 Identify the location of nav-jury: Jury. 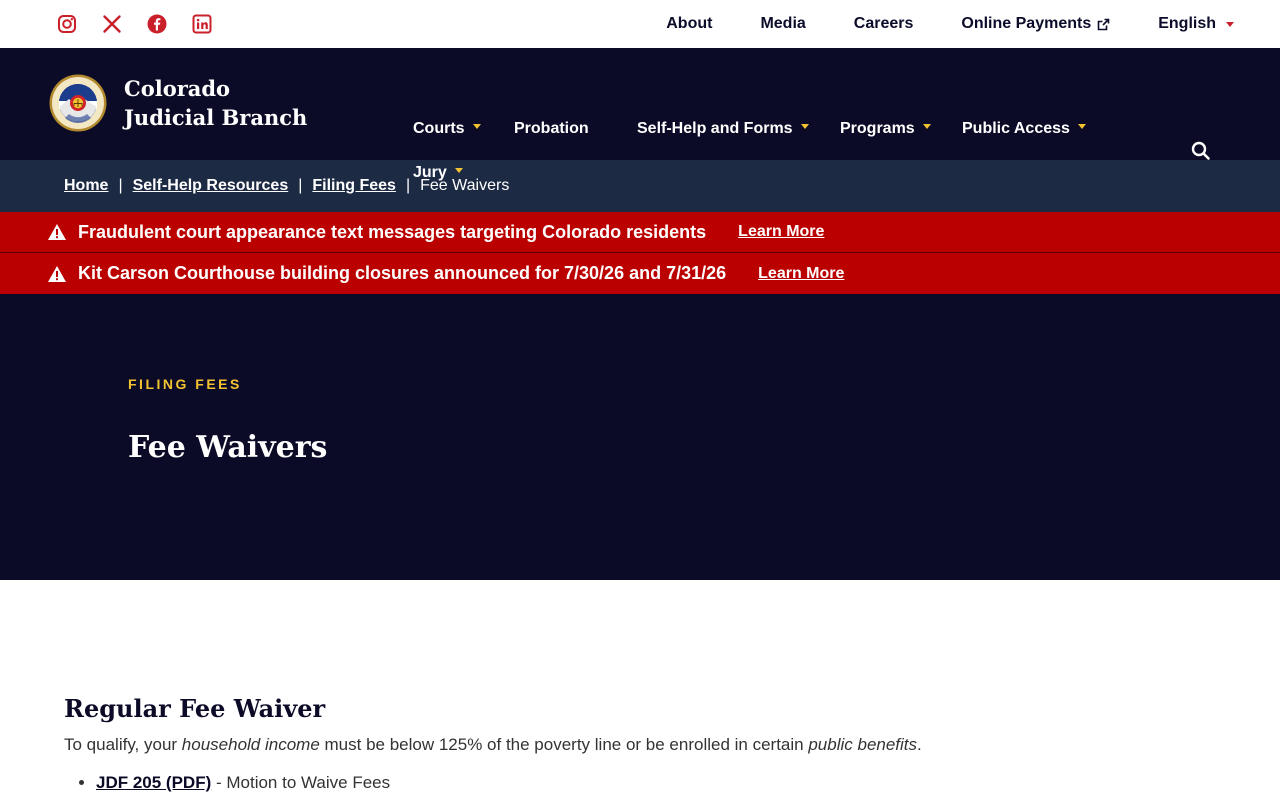
(438, 173).